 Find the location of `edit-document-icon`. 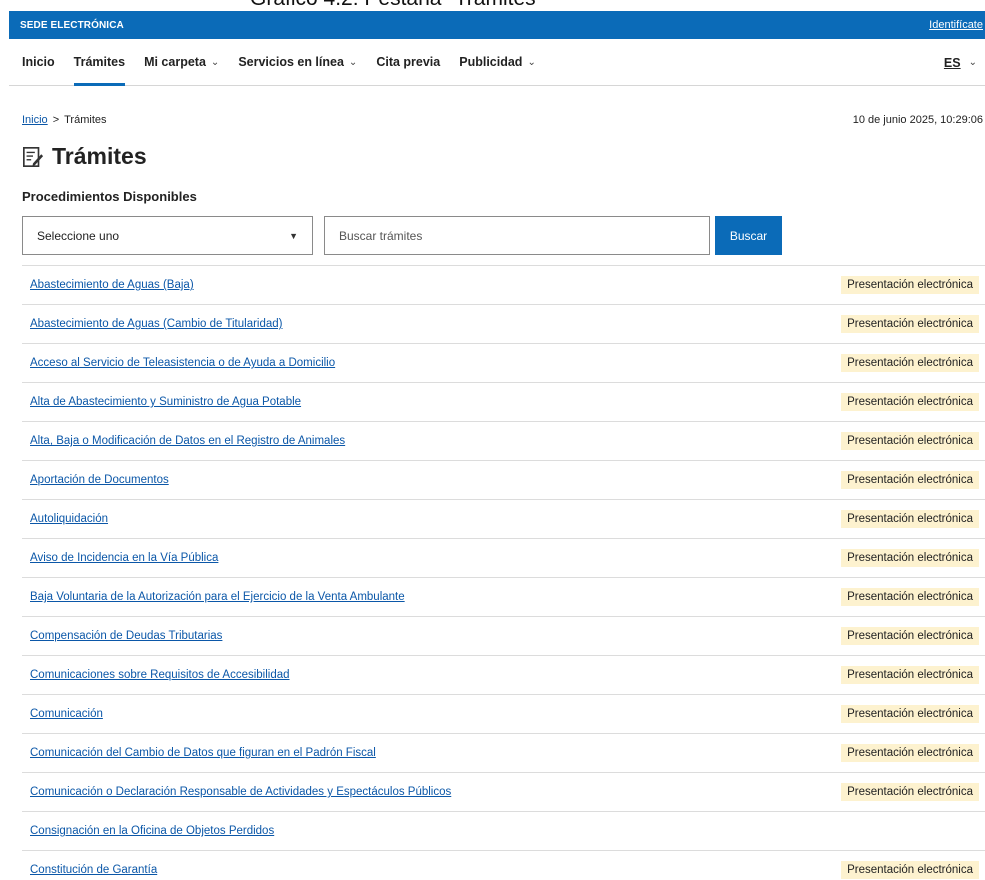

edit-document-icon is located at coordinates (33, 156).